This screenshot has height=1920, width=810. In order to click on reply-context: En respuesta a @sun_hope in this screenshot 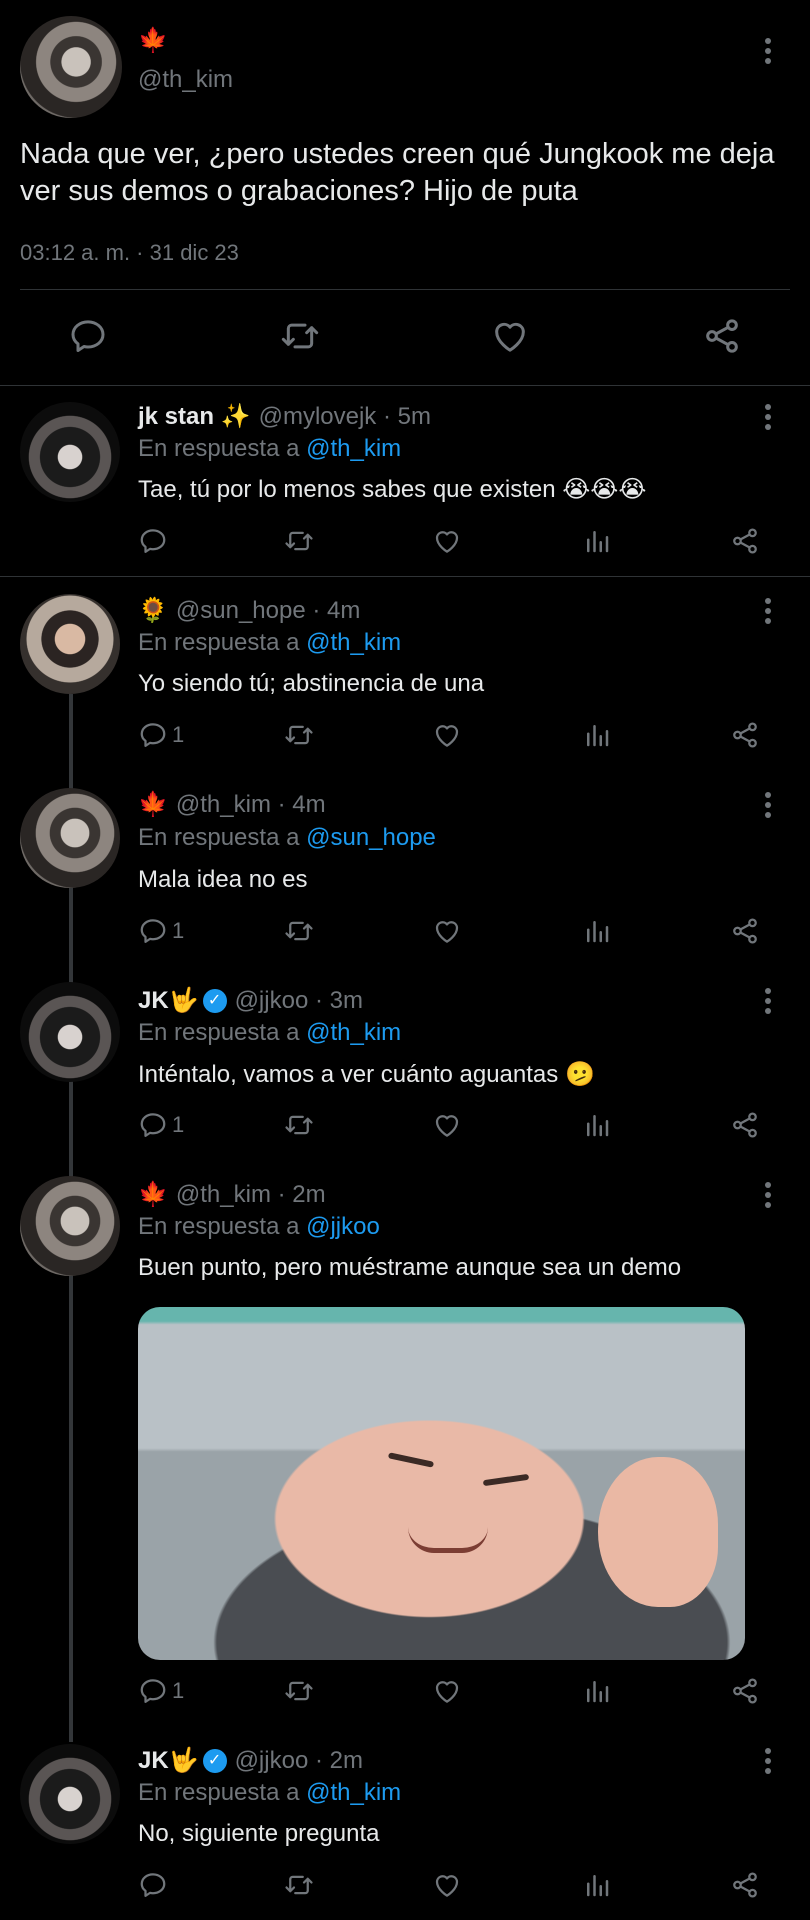, I will do `click(287, 838)`.